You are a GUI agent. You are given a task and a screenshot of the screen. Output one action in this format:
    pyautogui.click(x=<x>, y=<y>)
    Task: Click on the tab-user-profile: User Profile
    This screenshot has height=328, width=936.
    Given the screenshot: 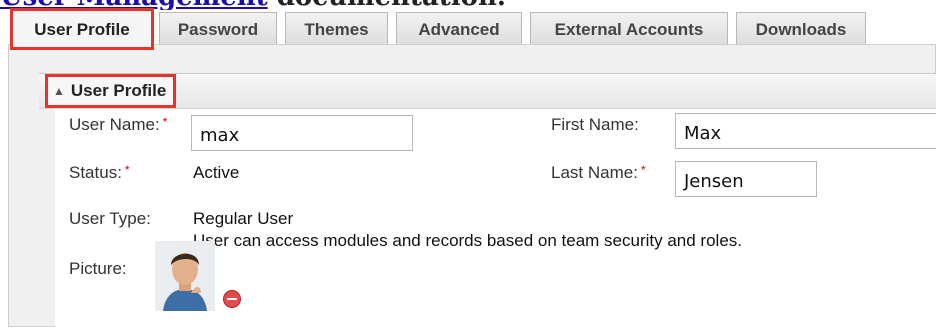 What is the action you would take?
    pyautogui.click(x=82, y=29)
    